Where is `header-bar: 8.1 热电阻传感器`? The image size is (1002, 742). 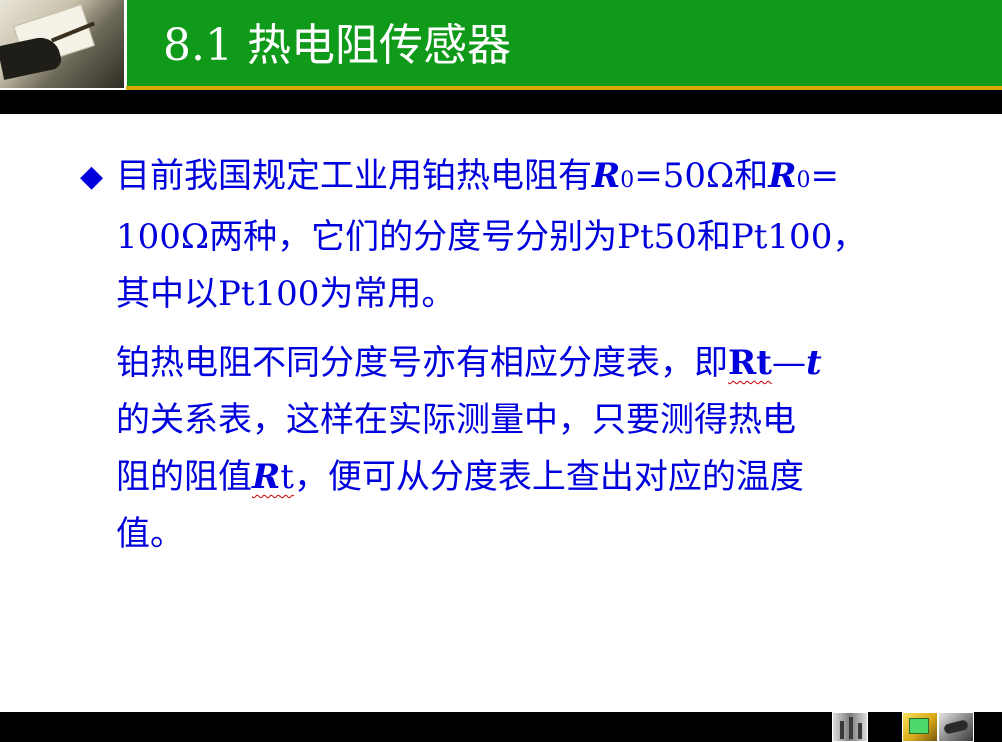 header-bar: 8.1 热电阻传感器 is located at coordinates (501, 44).